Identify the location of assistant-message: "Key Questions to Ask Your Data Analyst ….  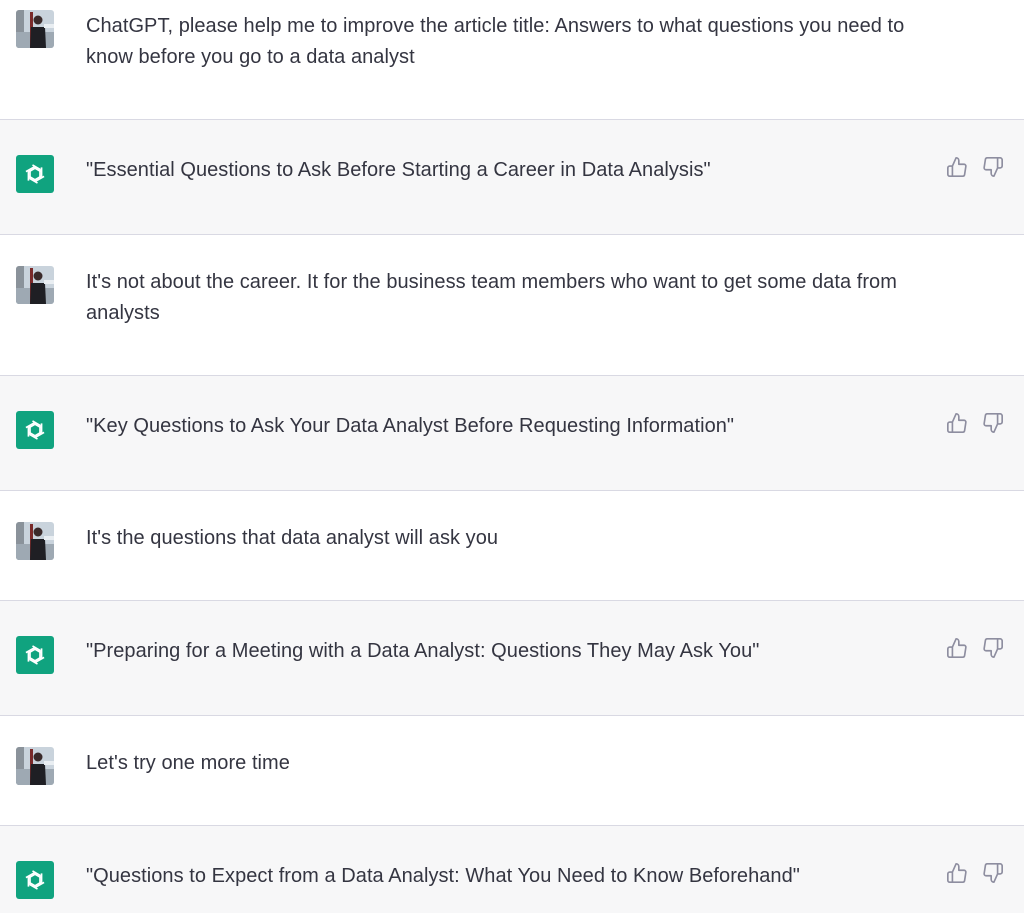
(512, 433).